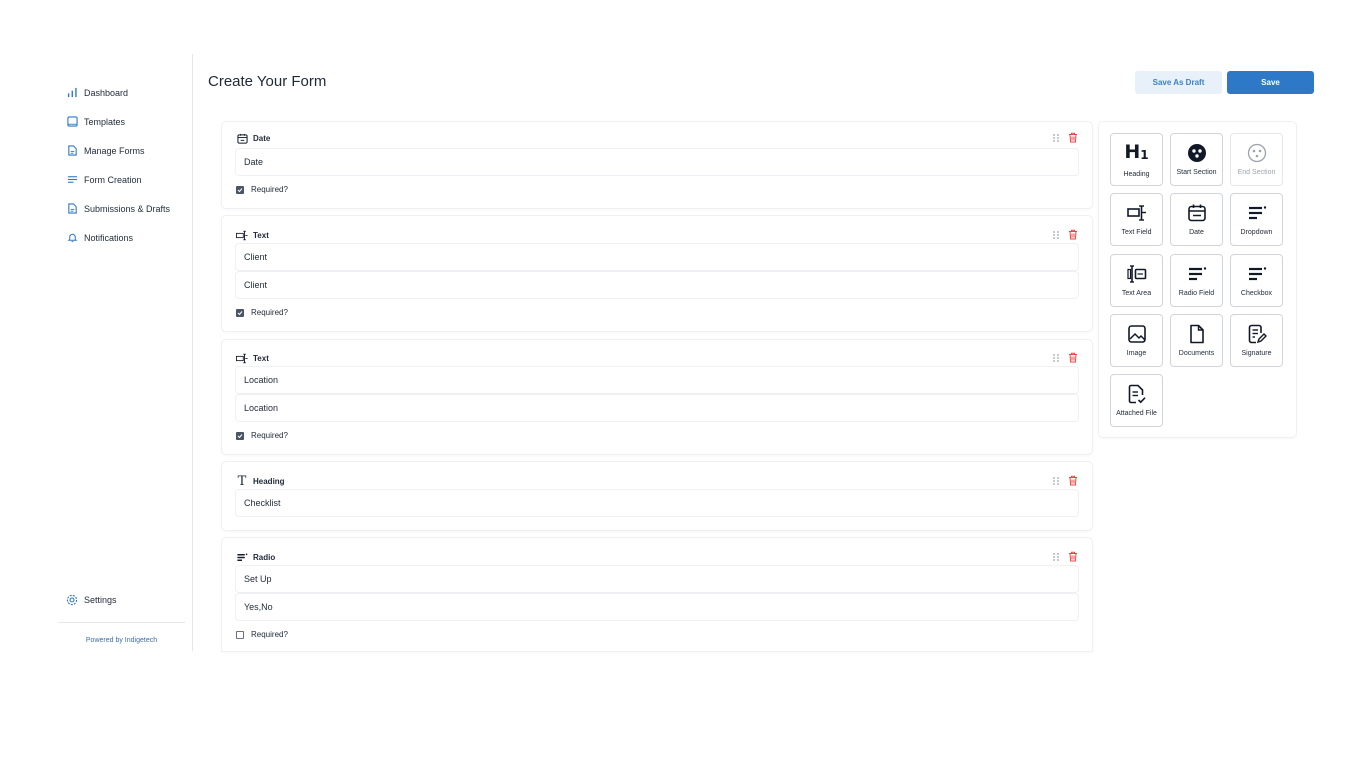 This screenshot has height=768, width=1366. Describe the element at coordinates (657, 579) in the screenshot. I see `field-label-input: Set Up` at that location.